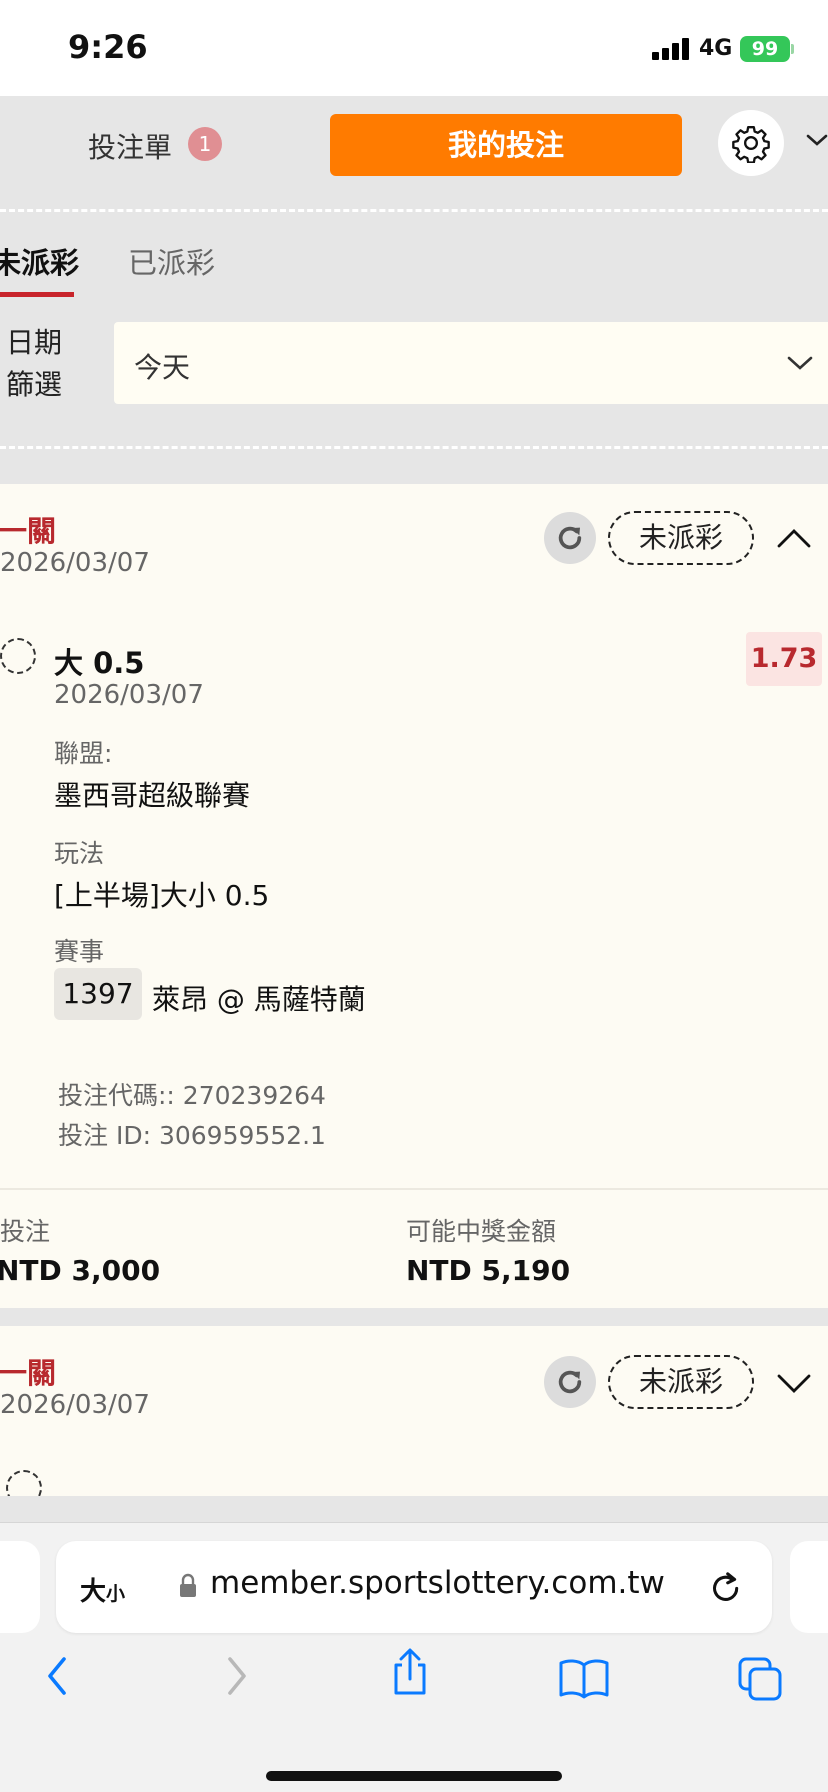 Image resolution: width=828 pixels, height=1792 pixels. What do you see at coordinates (727, 1587) in the screenshot?
I see `reload-icon` at bounding box center [727, 1587].